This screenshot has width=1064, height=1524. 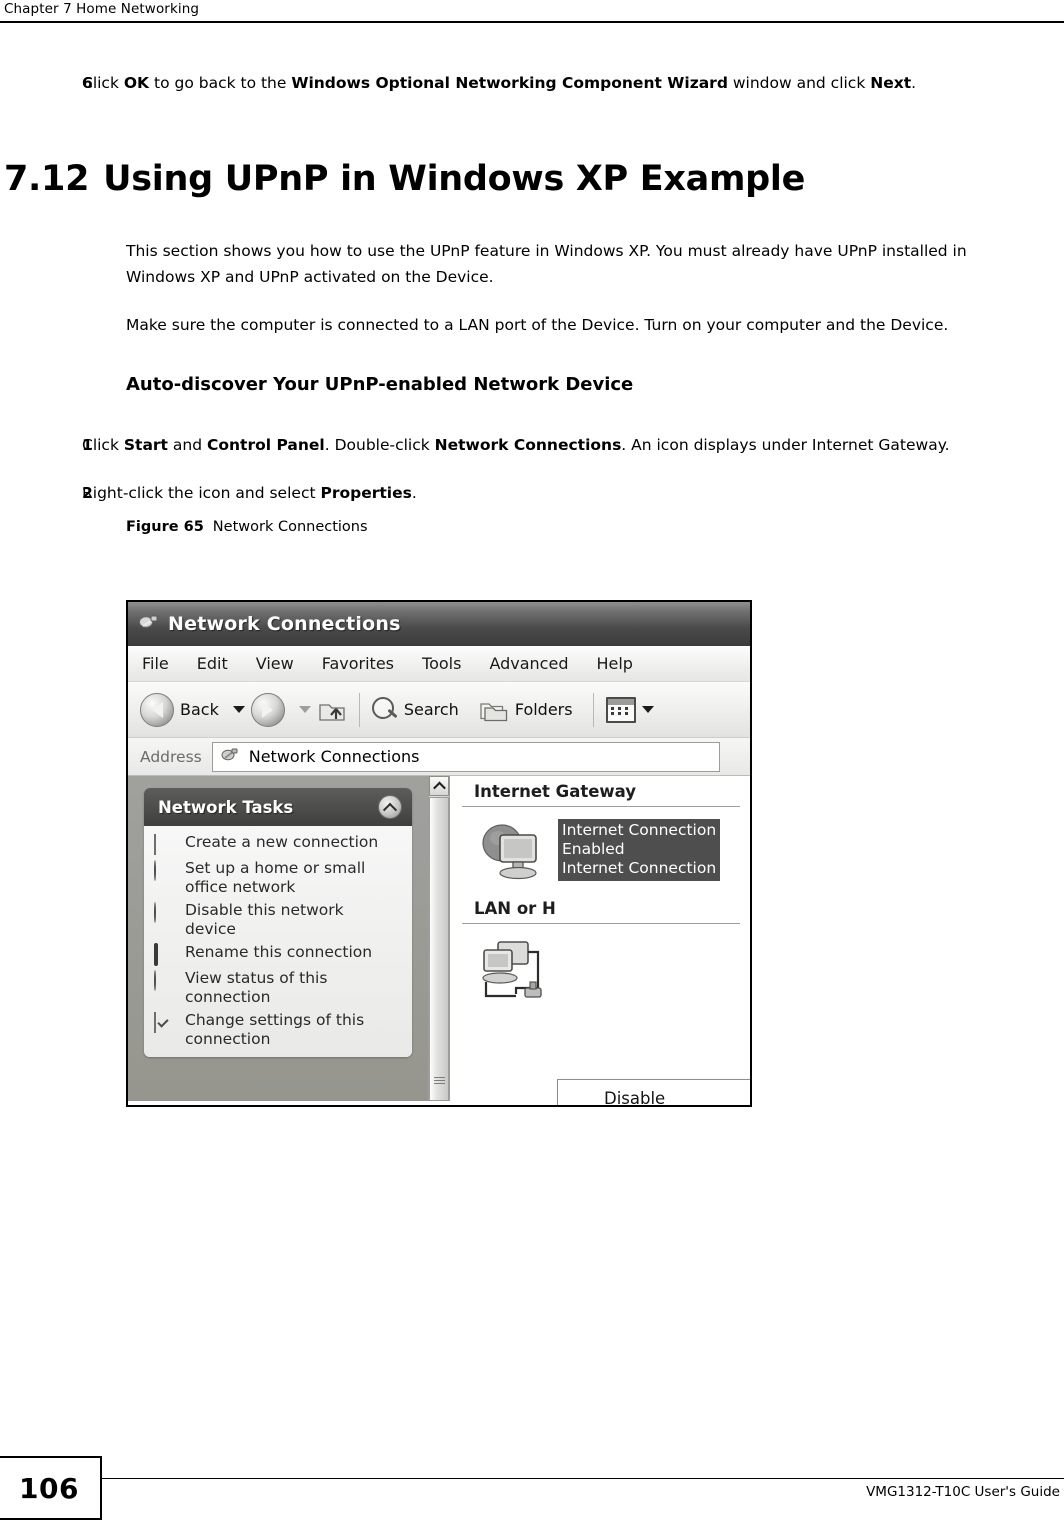 I want to click on menu-view: View, so click(x=275, y=663).